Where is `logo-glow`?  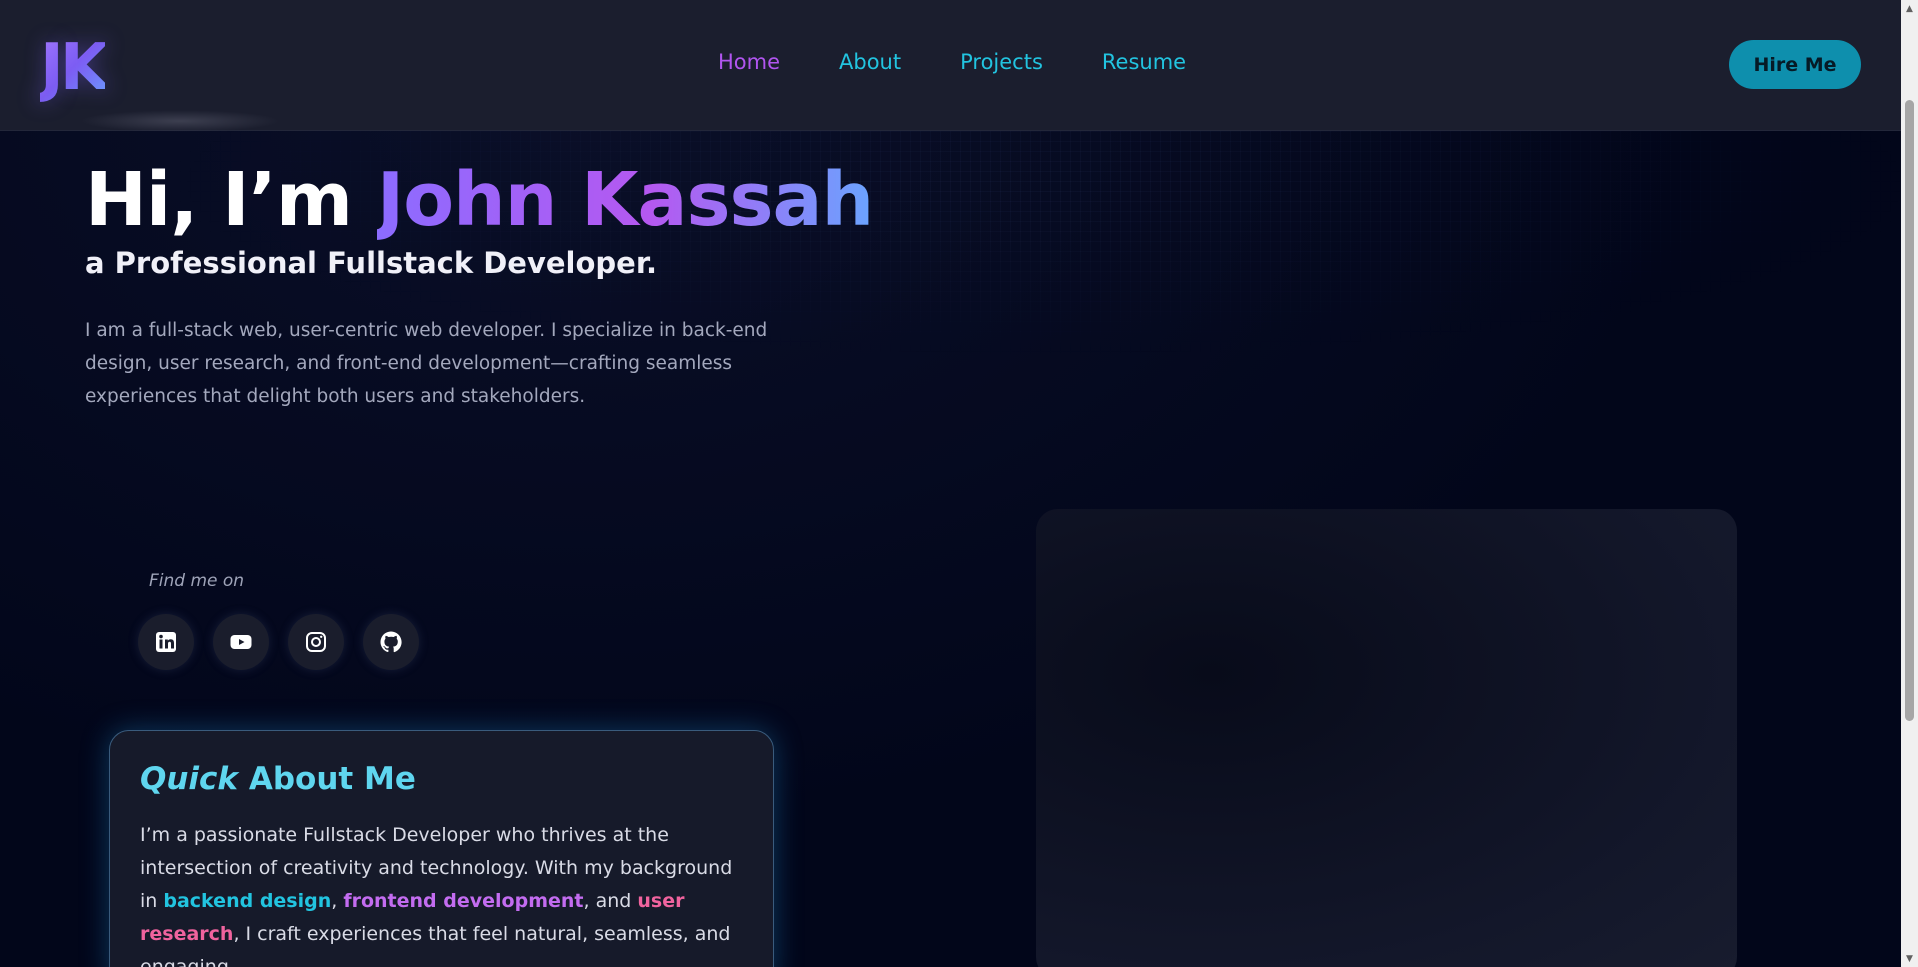
logo-glow is located at coordinates (180, 121).